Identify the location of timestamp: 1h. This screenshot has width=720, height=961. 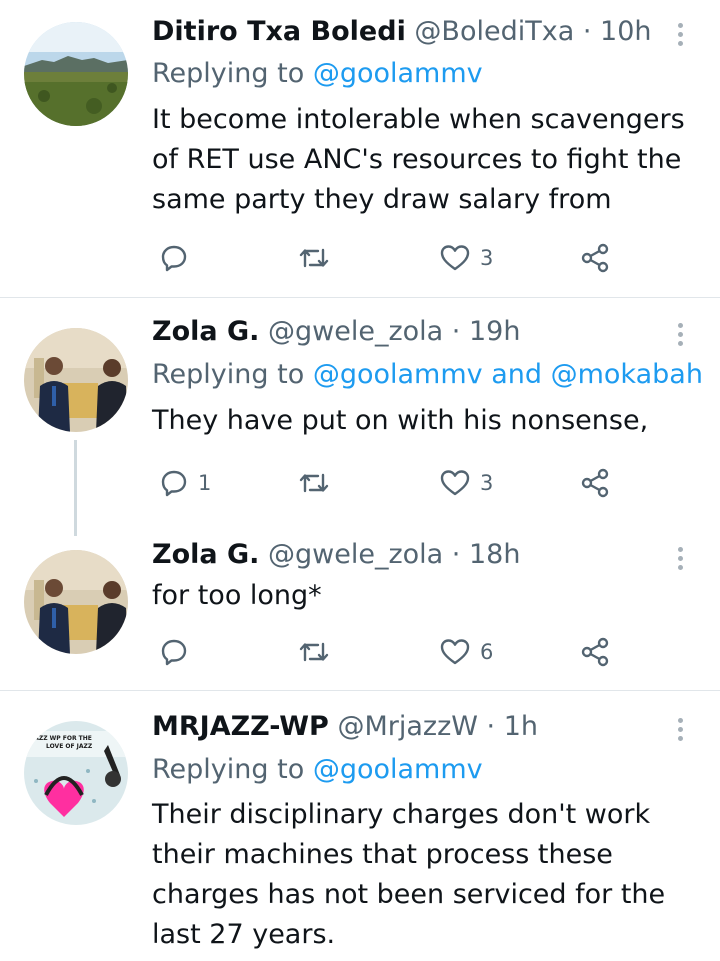
(521, 726).